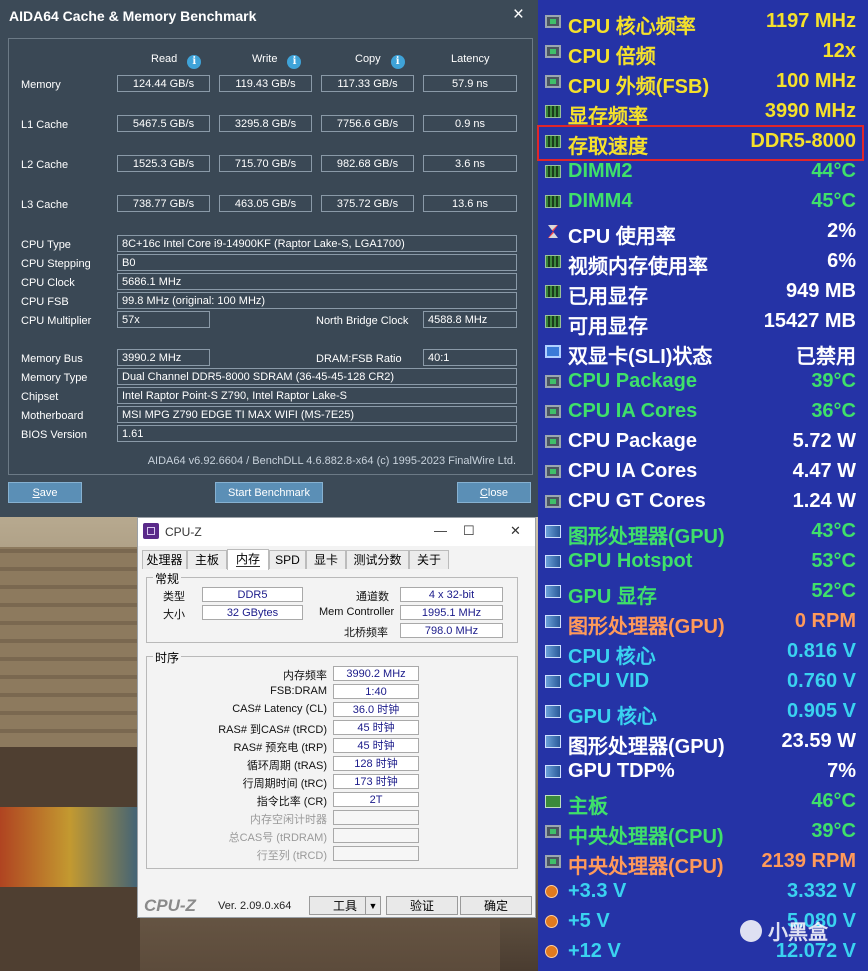  Describe the element at coordinates (265, 123) in the screenshot. I see `l1-write: 3295.8 GB/s` at that location.